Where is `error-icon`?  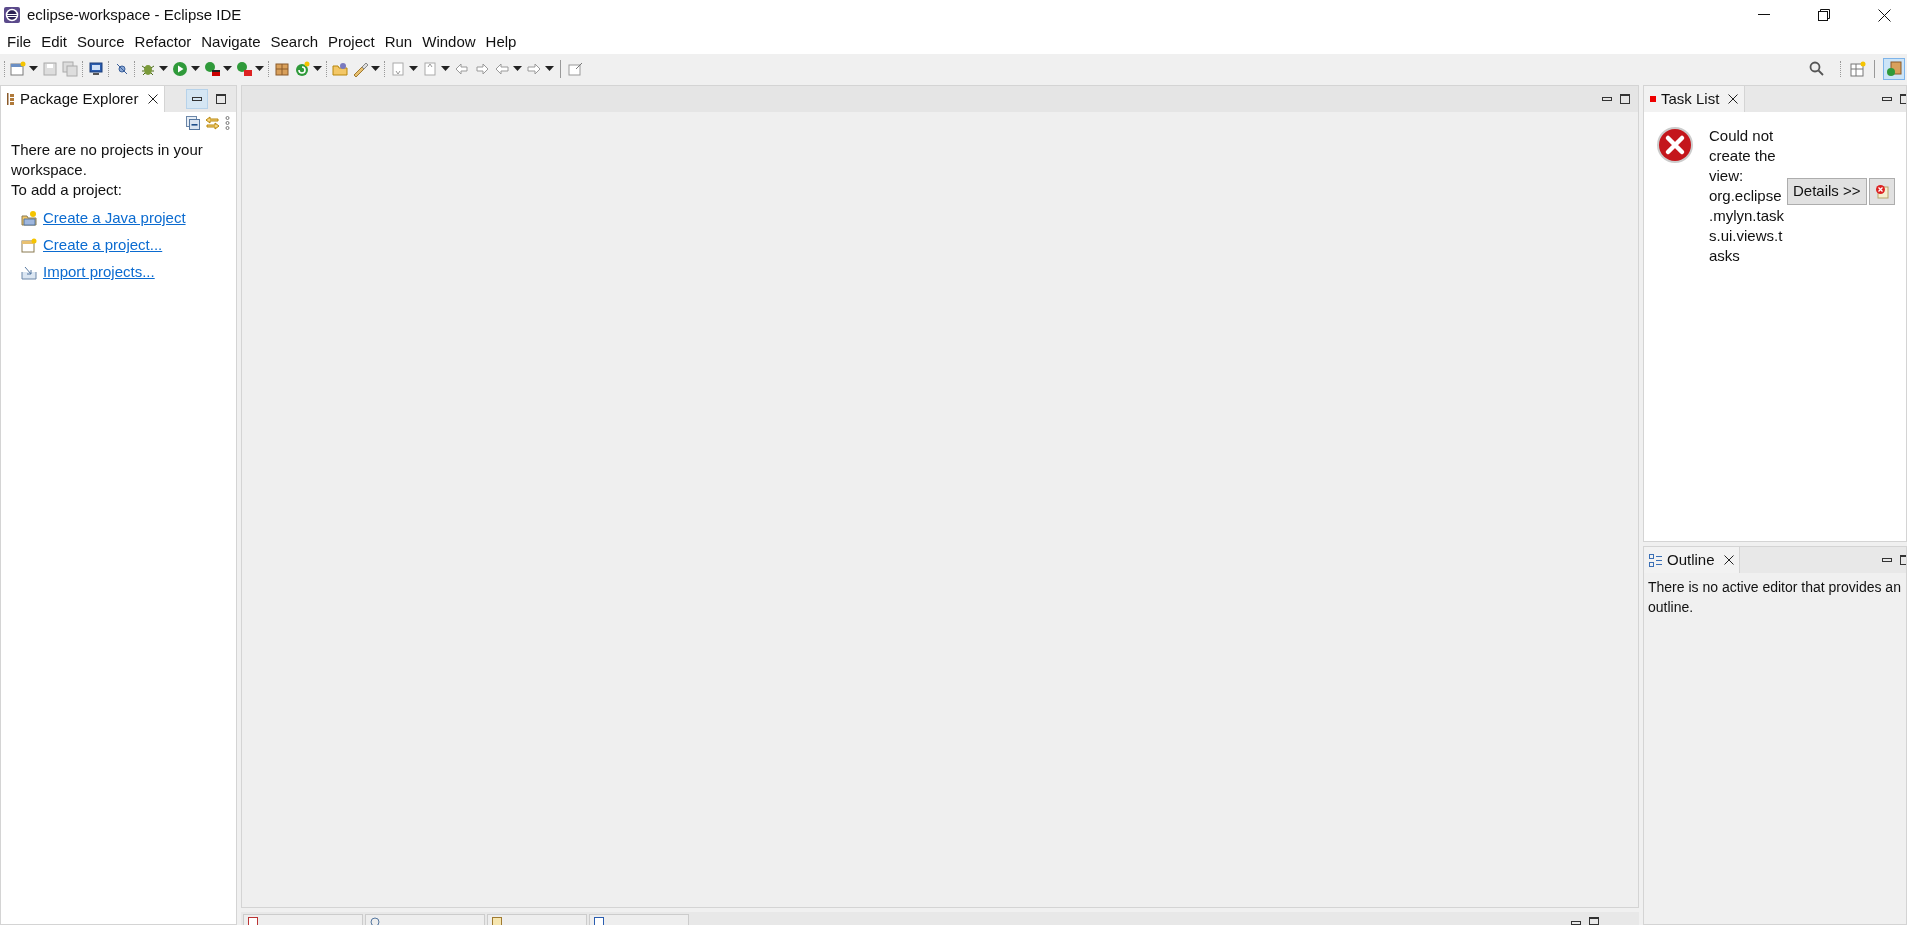 error-icon is located at coordinates (1675, 145).